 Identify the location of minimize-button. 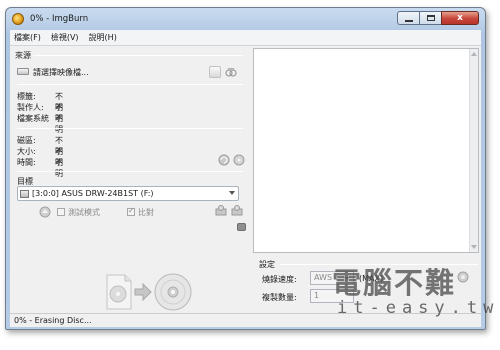
(408, 18).